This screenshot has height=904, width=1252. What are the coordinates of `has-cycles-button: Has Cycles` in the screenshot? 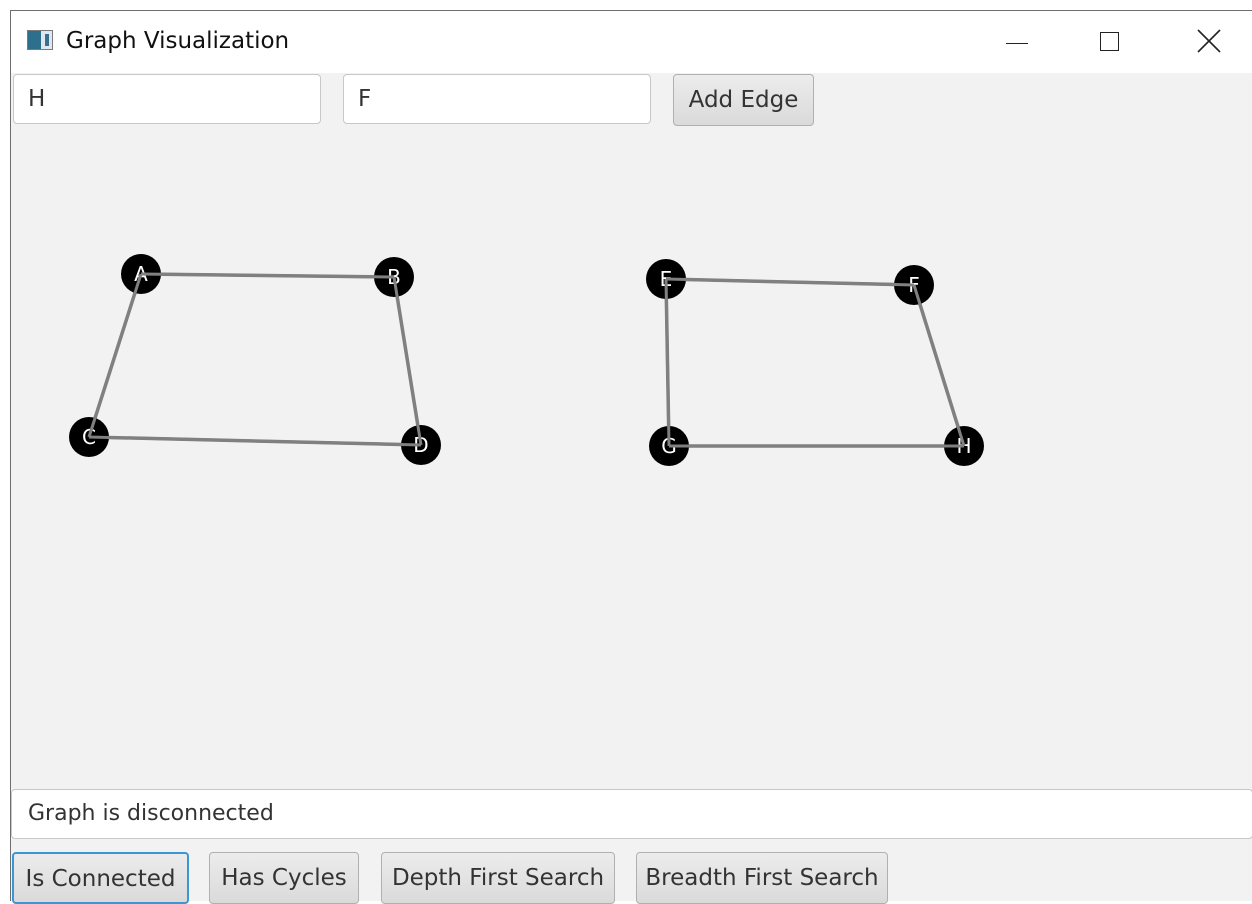 It's located at (284, 878).